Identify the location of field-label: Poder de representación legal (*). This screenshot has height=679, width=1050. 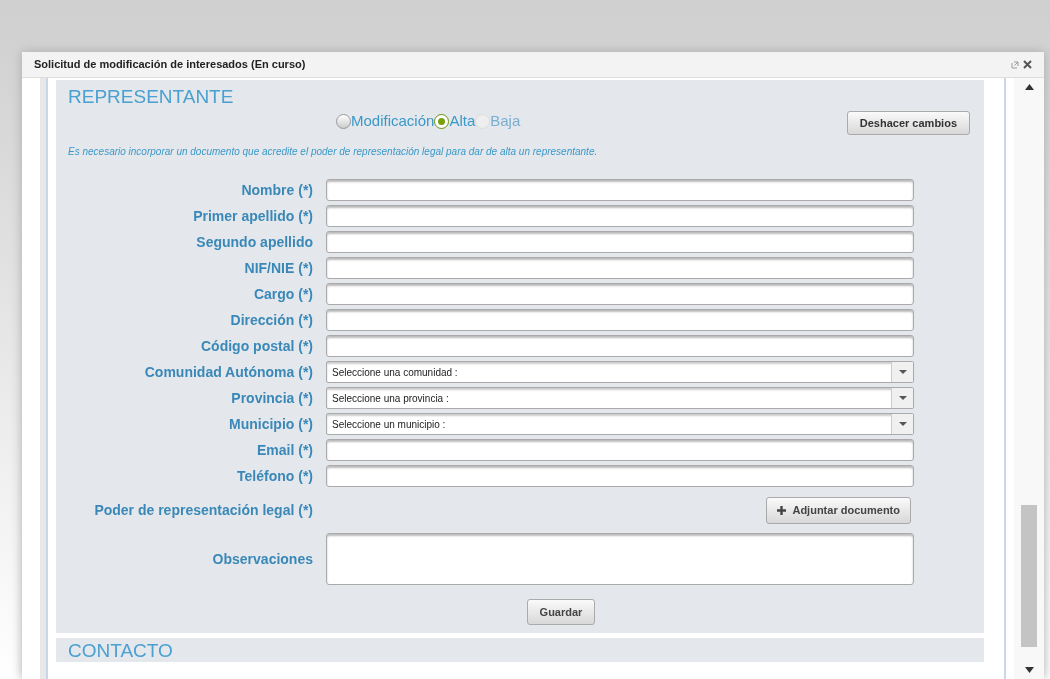
(203, 510).